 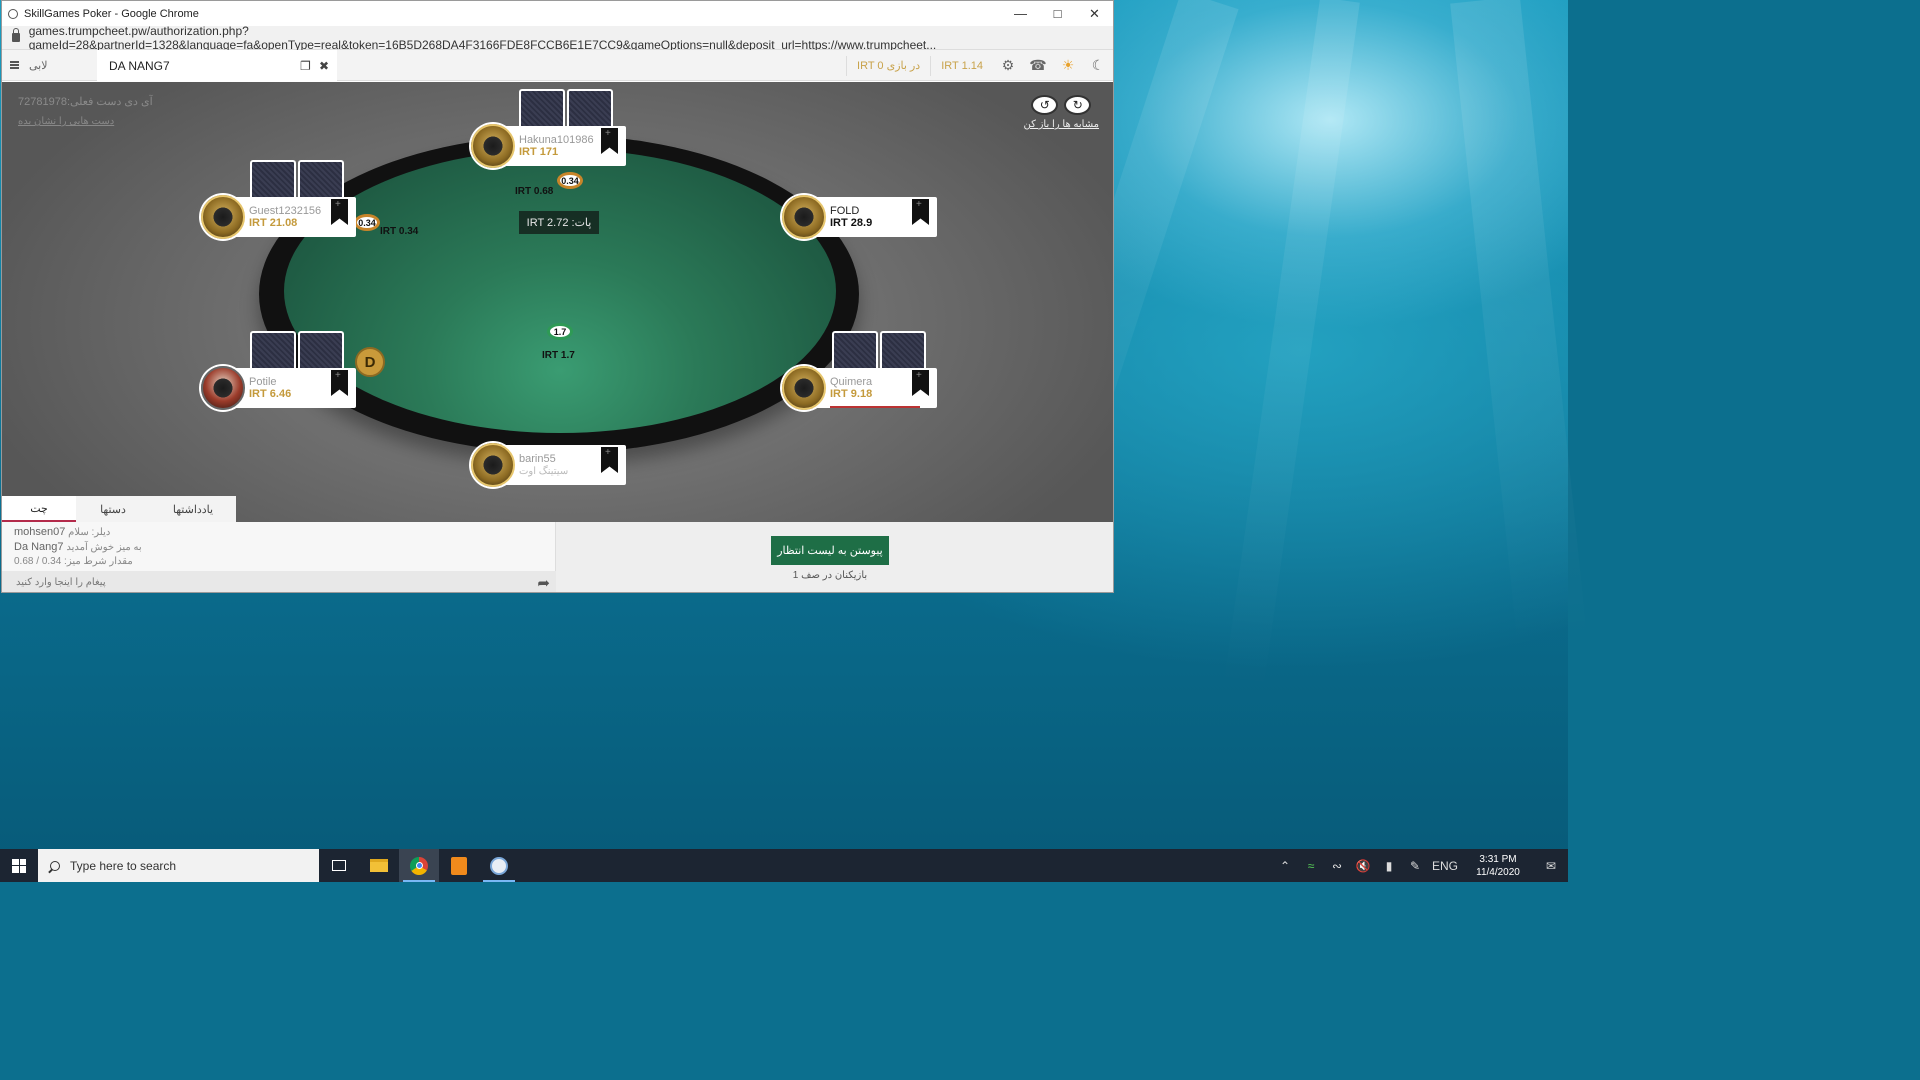 What do you see at coordinates (399, 231) in the screenshot?
I see `bet-amount: IRT 0.34` at bounding box center [399, 231].